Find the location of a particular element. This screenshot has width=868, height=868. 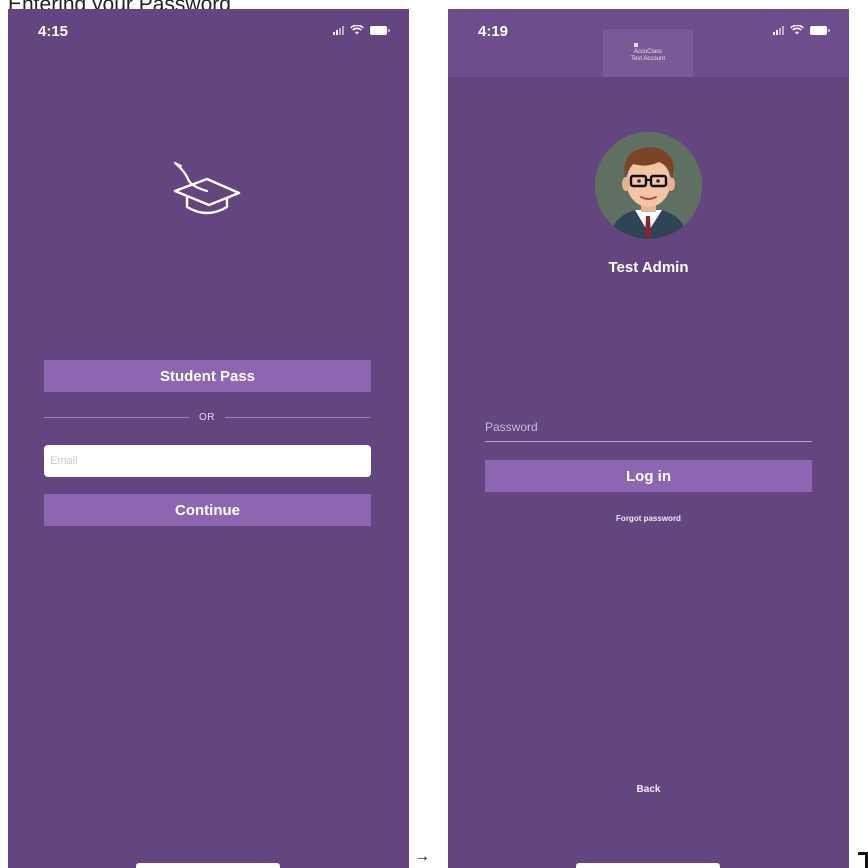

status-time: 4:19 is located at coordinates (493, 31).